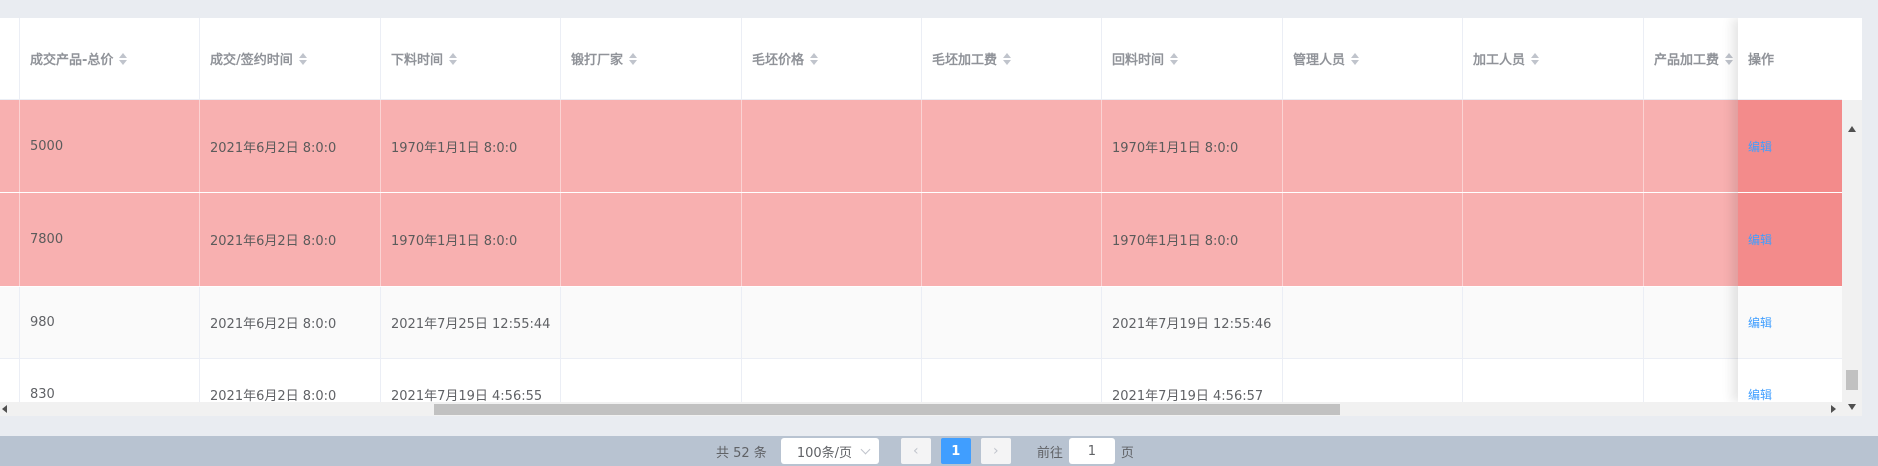 This screenshot has height=466, width=1878. What do you see at coordinates (110, 146) in the screenshot?
I see `table-cell: 5000` at bounding box center [110, 146].